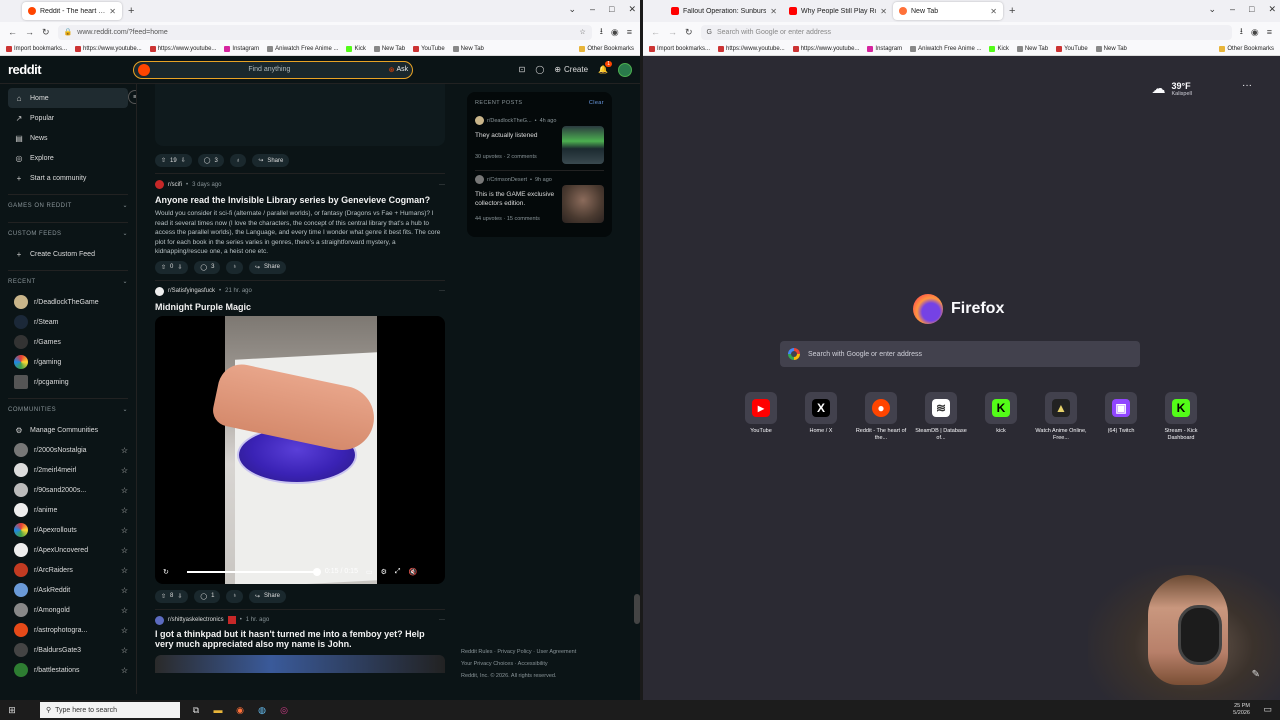 This screenshot has width=1280, height=720. I want to click on mute-icon: 🔇, so click(412, 572).